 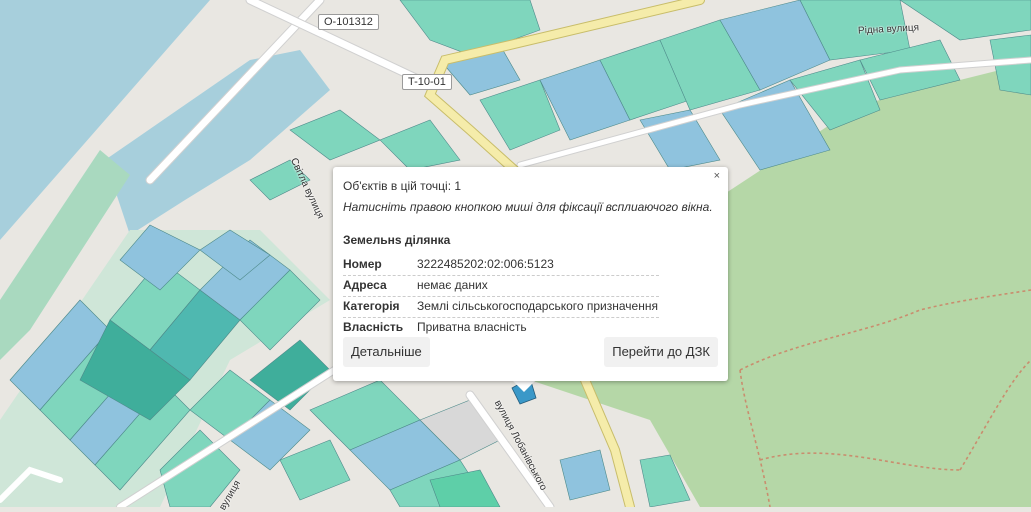 I want to click on row-key: Адреса, so click(x=365, y=285).